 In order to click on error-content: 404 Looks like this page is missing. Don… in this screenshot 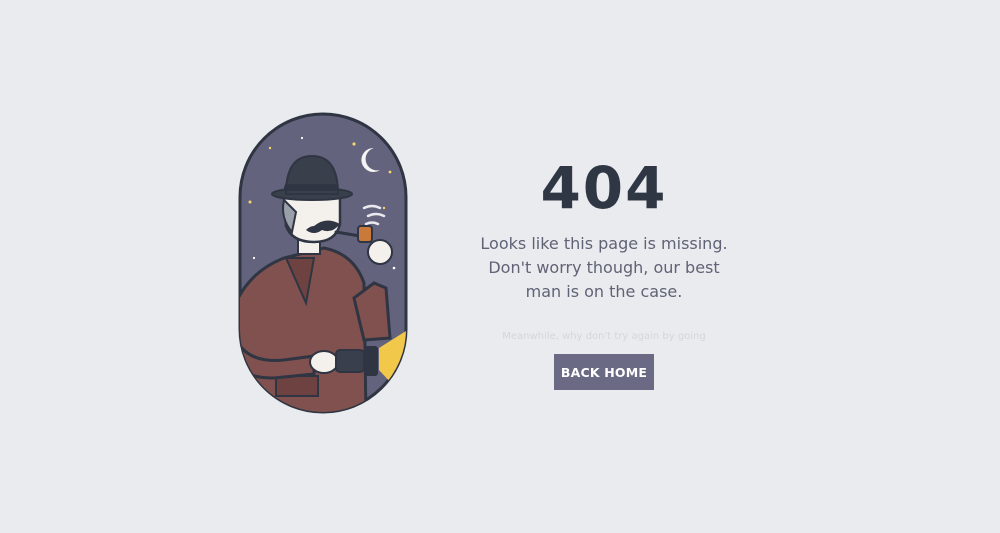, I will do `click(604, 270)`.